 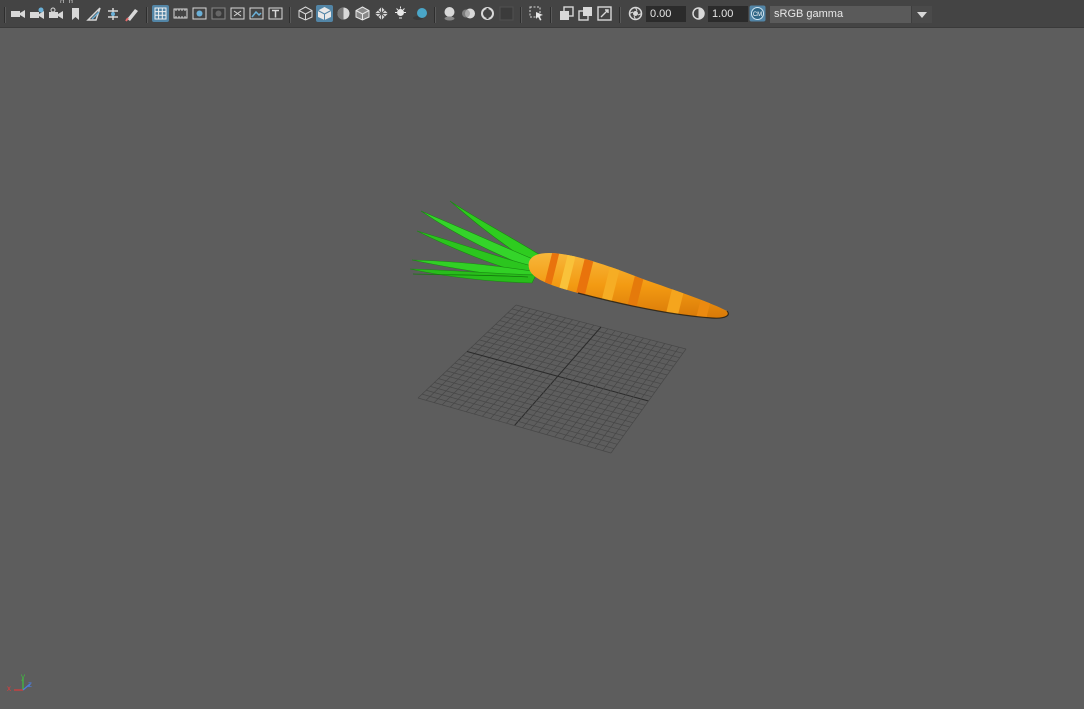 What do you see at coordinates (381, 13) in the screenshot?
I see `textured-icon` at bounding box center [381, 13].